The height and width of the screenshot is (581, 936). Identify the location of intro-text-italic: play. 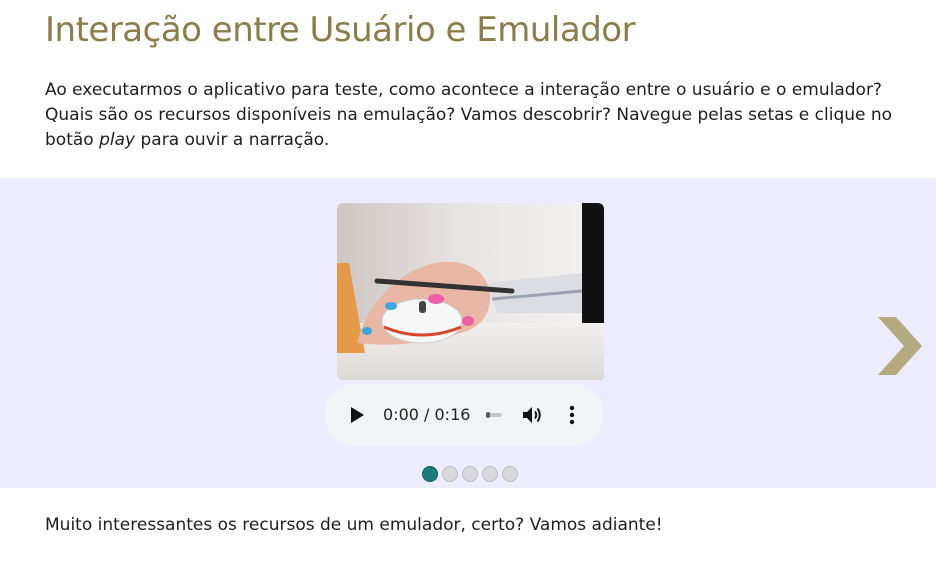
(117, 140).